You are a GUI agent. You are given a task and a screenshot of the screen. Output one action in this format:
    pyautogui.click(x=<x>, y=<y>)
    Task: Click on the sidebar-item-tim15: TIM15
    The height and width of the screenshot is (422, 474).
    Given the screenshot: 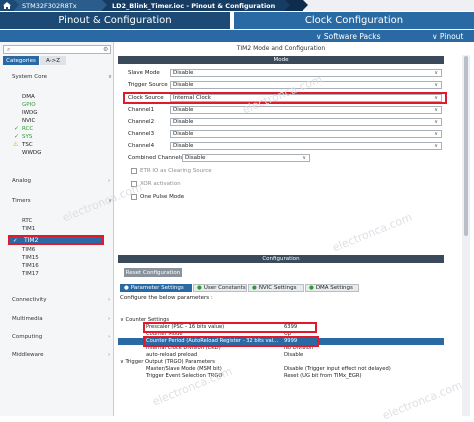 What is the action you would take?
    pyautogui.click(x=30, y=258)
    